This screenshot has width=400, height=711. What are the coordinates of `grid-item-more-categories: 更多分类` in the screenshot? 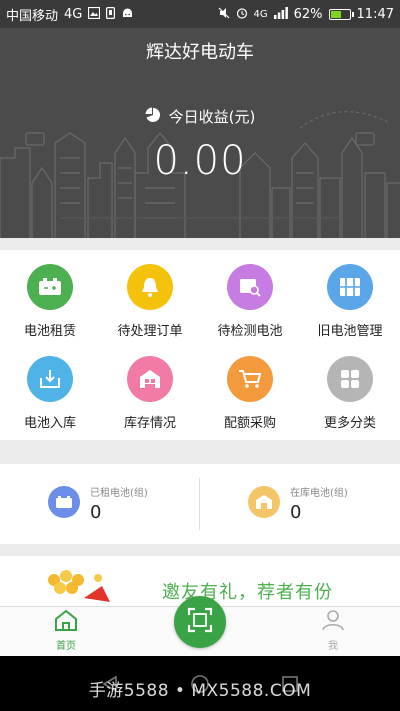 It's located at (350, 387).